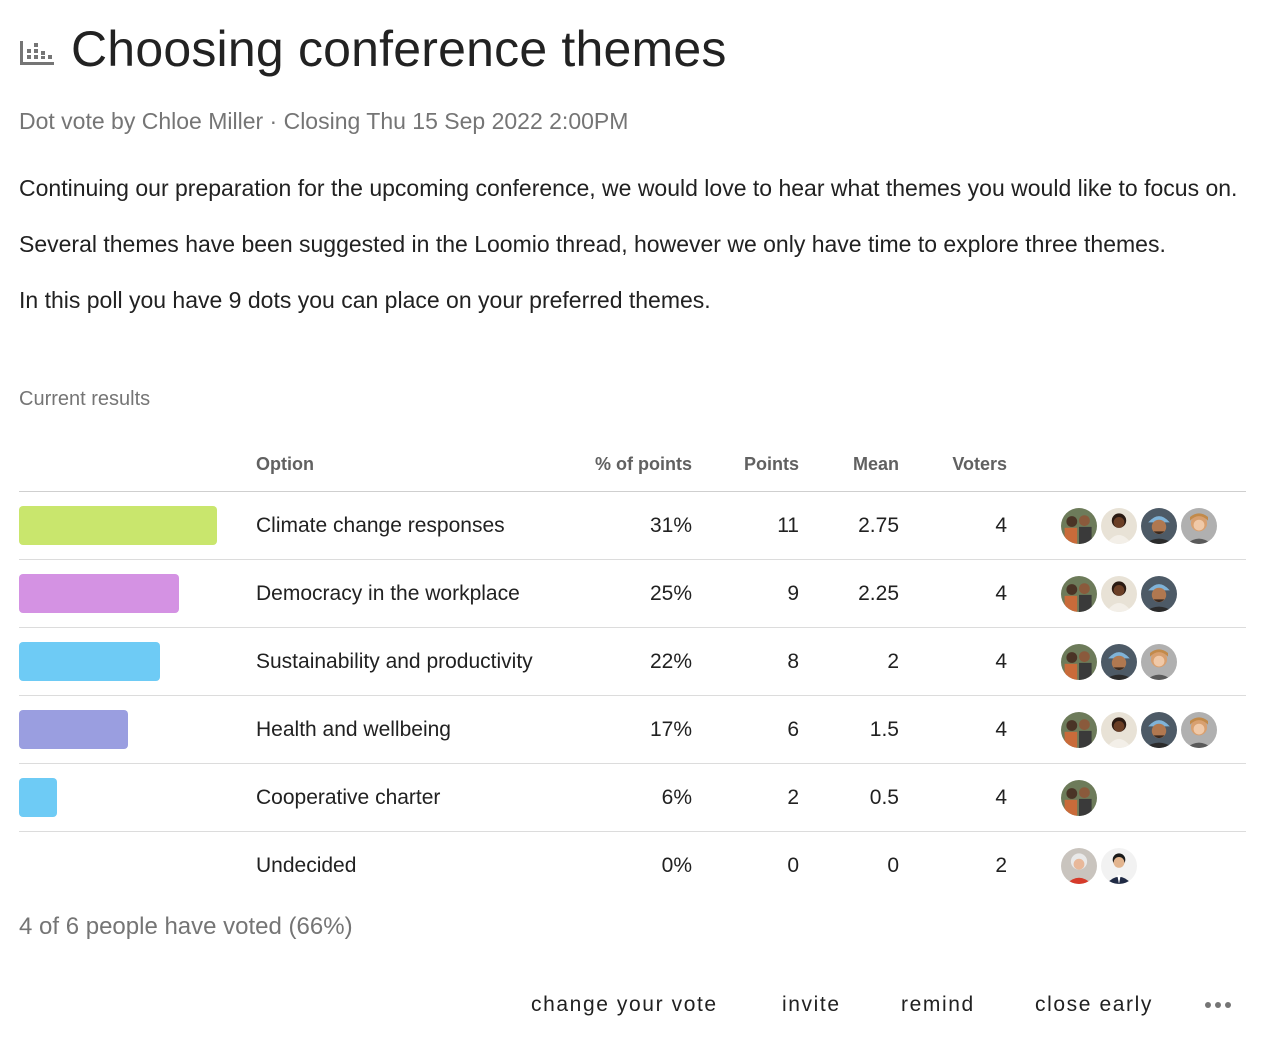 The image size is (1269, 1045). Describe the element at coordinates (670, 593) in the screenshot. I see `option-percent: 25%` at that location.